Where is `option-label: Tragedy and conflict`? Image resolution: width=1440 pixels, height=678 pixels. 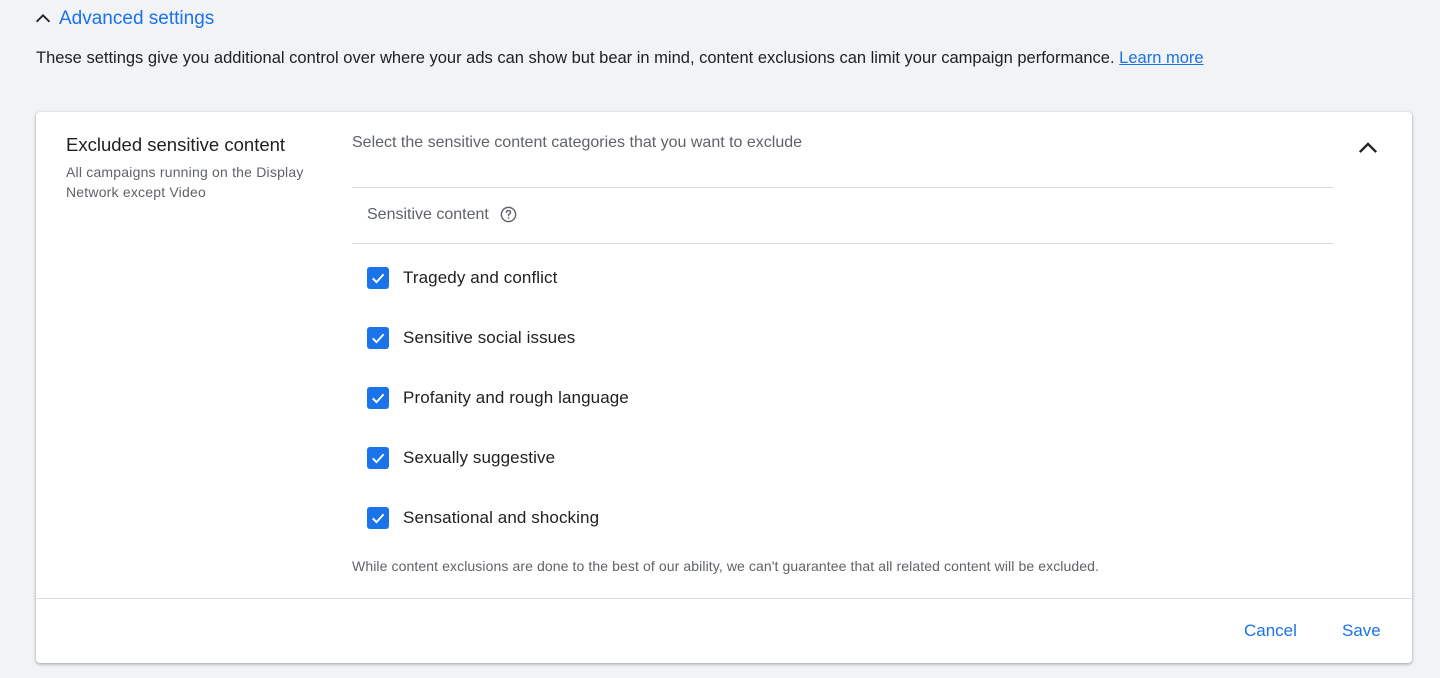
option-label: Tragedy and conflict is located at coordinates (480, 277).